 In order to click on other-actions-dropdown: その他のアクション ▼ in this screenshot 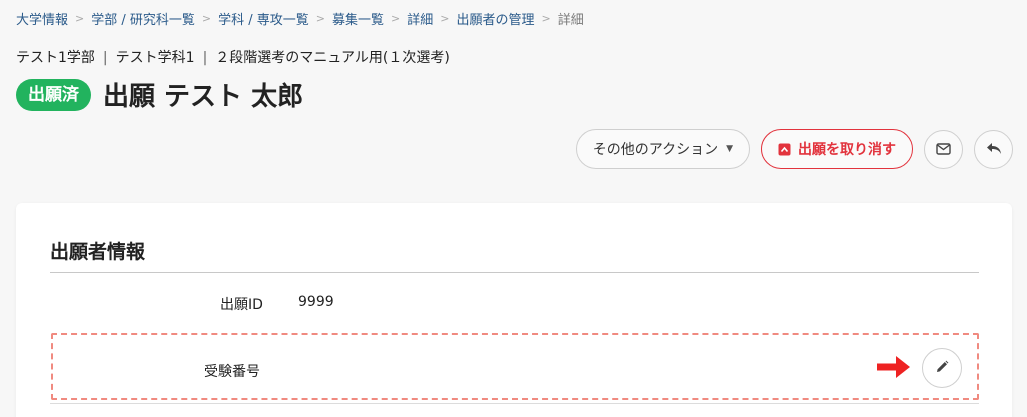, I will do `click(662, 149)`.